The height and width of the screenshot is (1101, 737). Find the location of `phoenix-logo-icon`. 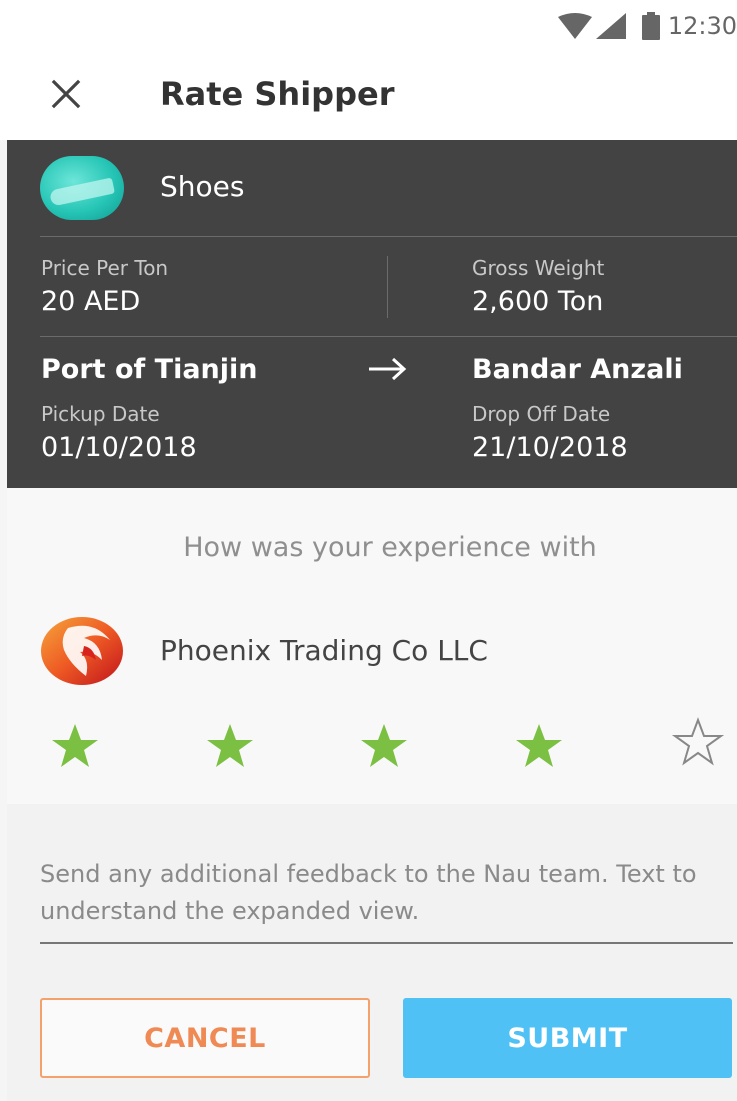

phoenix-logo-icon is located at coordinates (82, 651).